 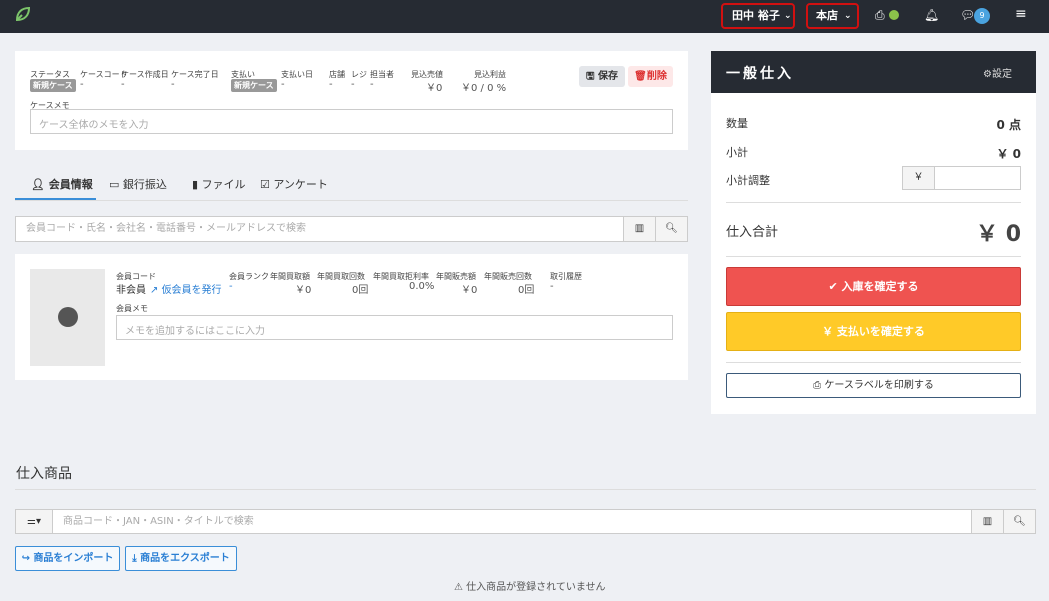 I want to click on save-label: 保存, so click(x=608, y=76).